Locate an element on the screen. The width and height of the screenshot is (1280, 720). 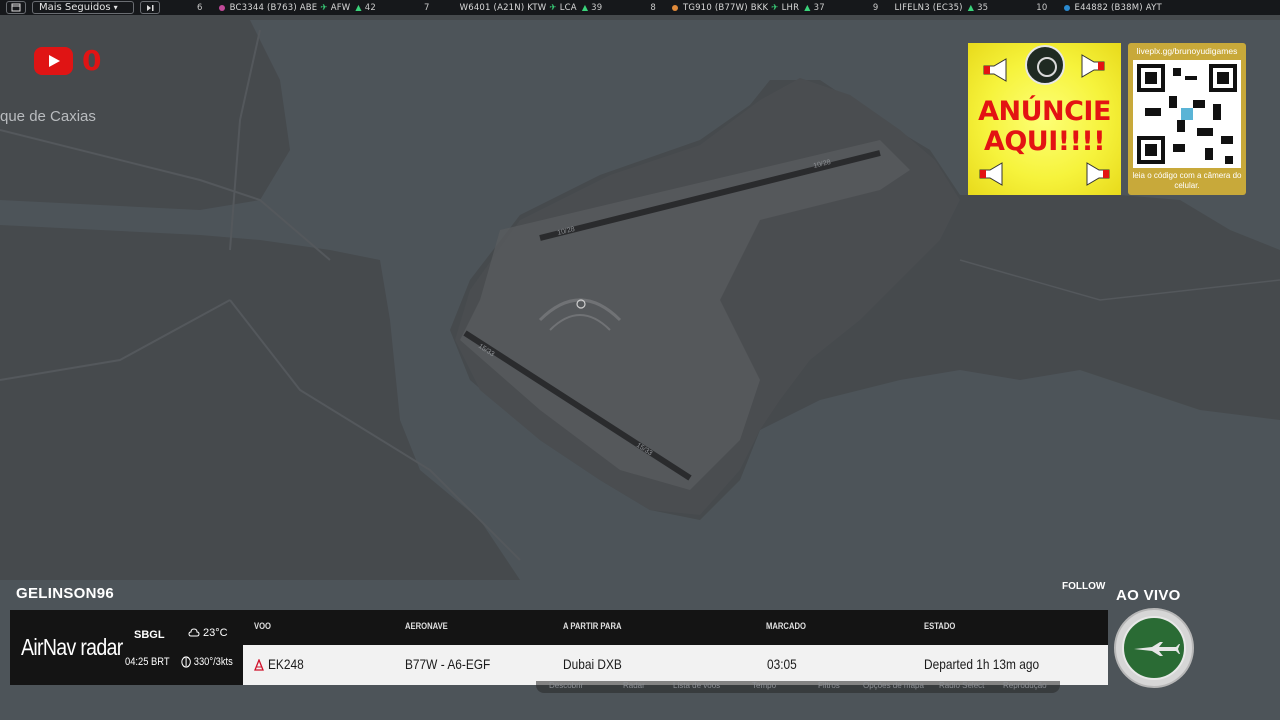
menu-radio-select: Radio Select is located at coordinates (961, 685).